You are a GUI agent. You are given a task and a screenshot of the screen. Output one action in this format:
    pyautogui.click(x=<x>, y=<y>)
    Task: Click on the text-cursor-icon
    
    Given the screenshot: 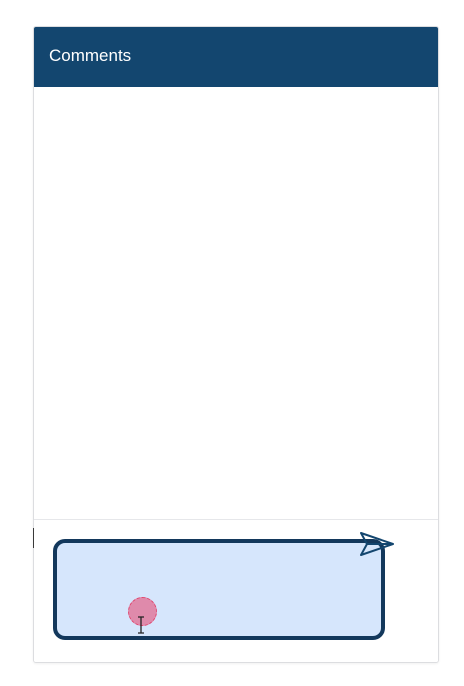 What is the action you would take?
    pyautogui.click(x=141, y=625)
    